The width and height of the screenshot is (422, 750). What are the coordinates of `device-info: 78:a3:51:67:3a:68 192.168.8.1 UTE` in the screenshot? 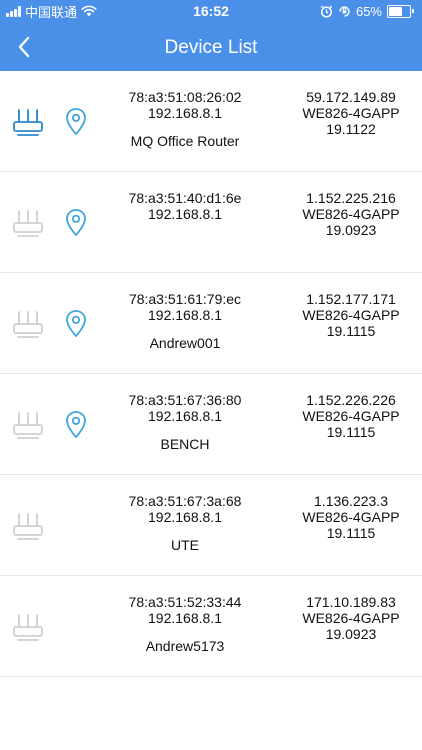 It's located at (185, 523).